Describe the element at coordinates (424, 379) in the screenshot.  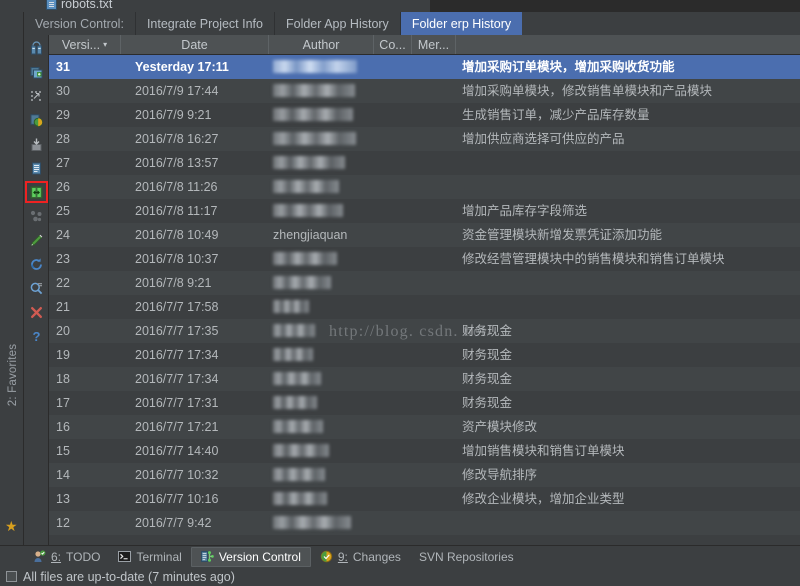
I see `table-row: 18 2016/7/7 17:34 财务现金` at that location.